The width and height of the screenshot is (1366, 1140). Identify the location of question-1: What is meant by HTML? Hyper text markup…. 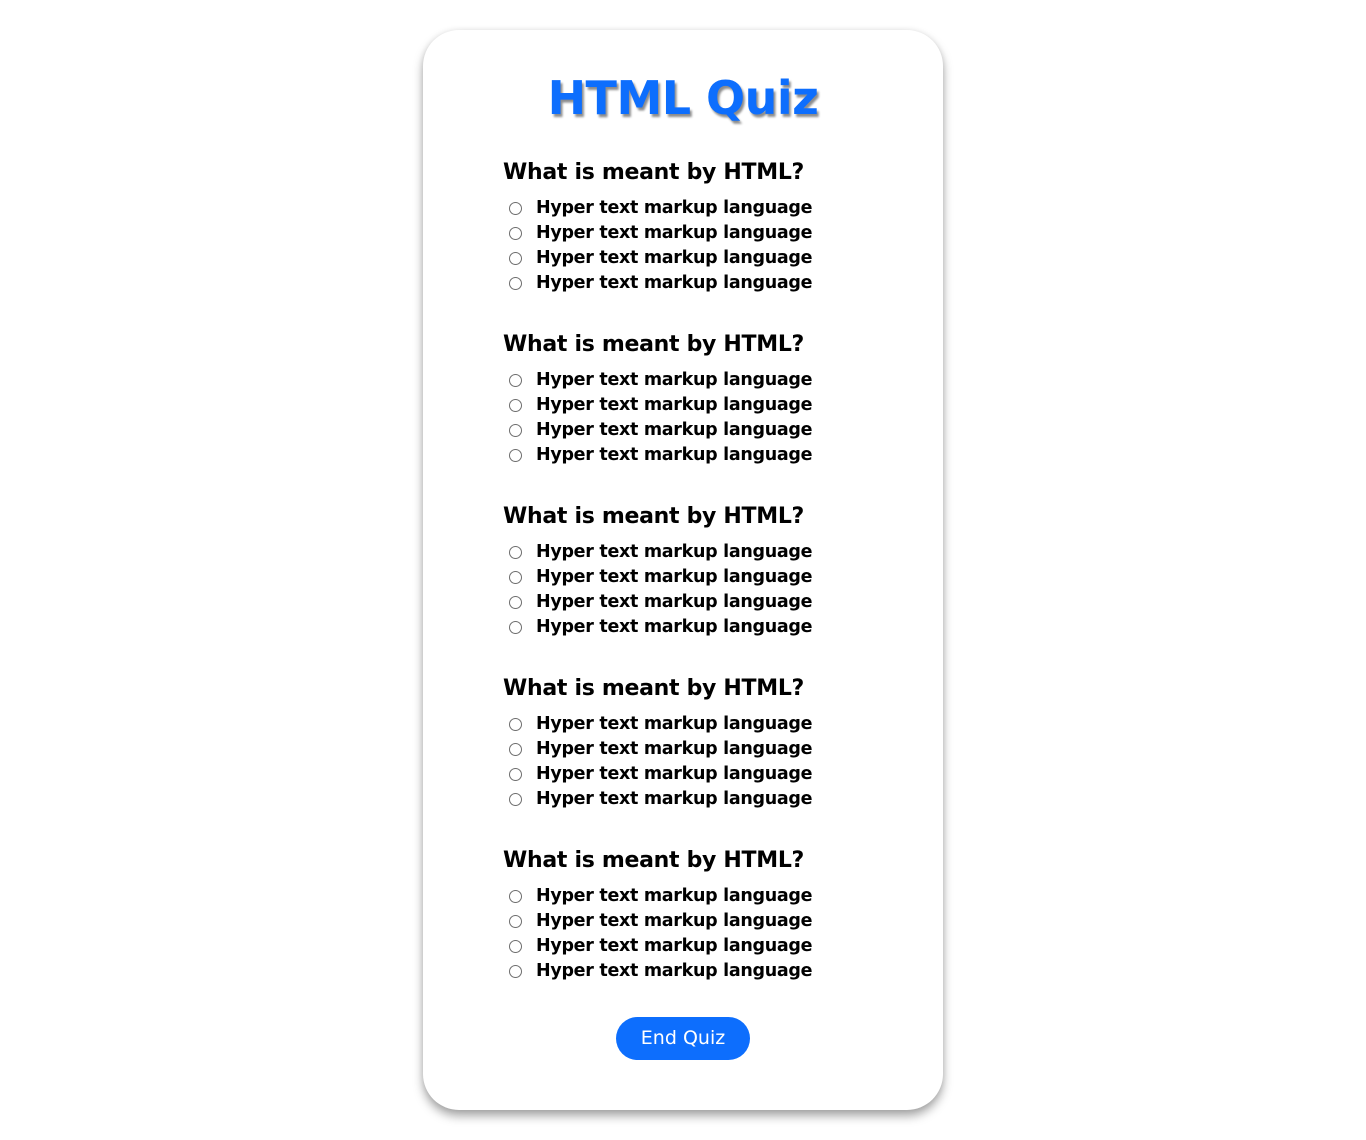
(713, 227).